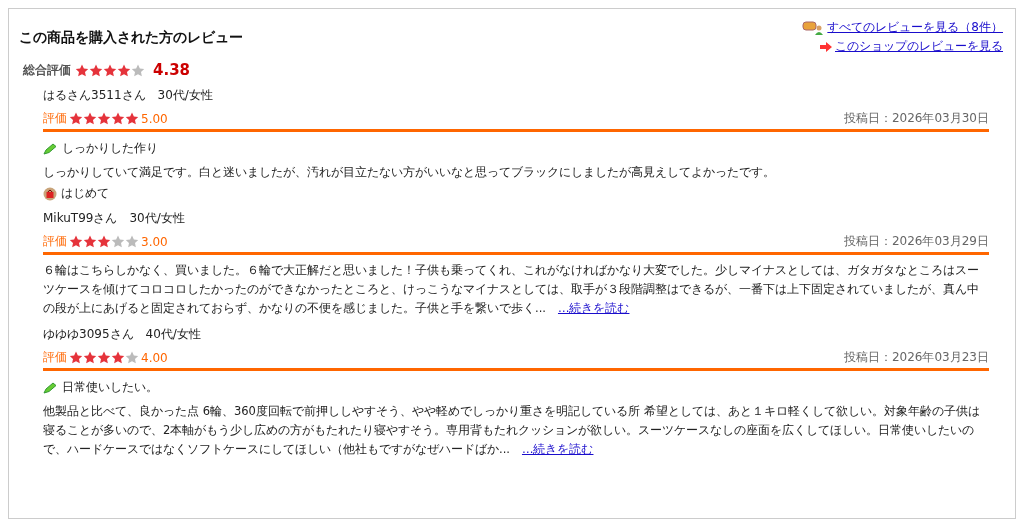  I want to click on rating-score: 3.00, so click(154, 241).